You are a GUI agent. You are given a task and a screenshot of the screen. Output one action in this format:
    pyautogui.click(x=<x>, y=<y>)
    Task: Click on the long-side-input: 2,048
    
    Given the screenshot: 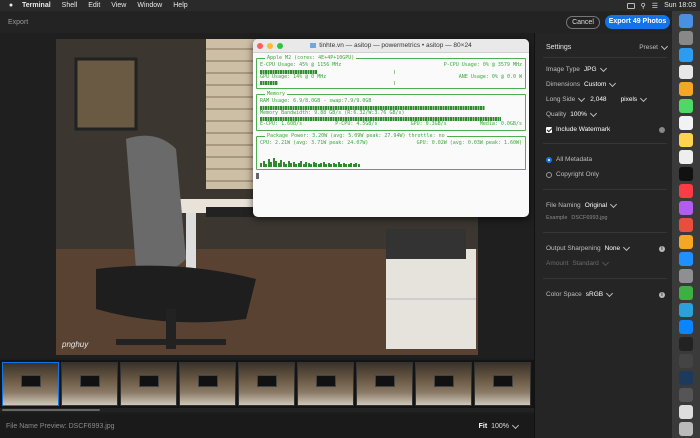 What is the action you would take?
    pyautogui.click(x=598, y=99)
    